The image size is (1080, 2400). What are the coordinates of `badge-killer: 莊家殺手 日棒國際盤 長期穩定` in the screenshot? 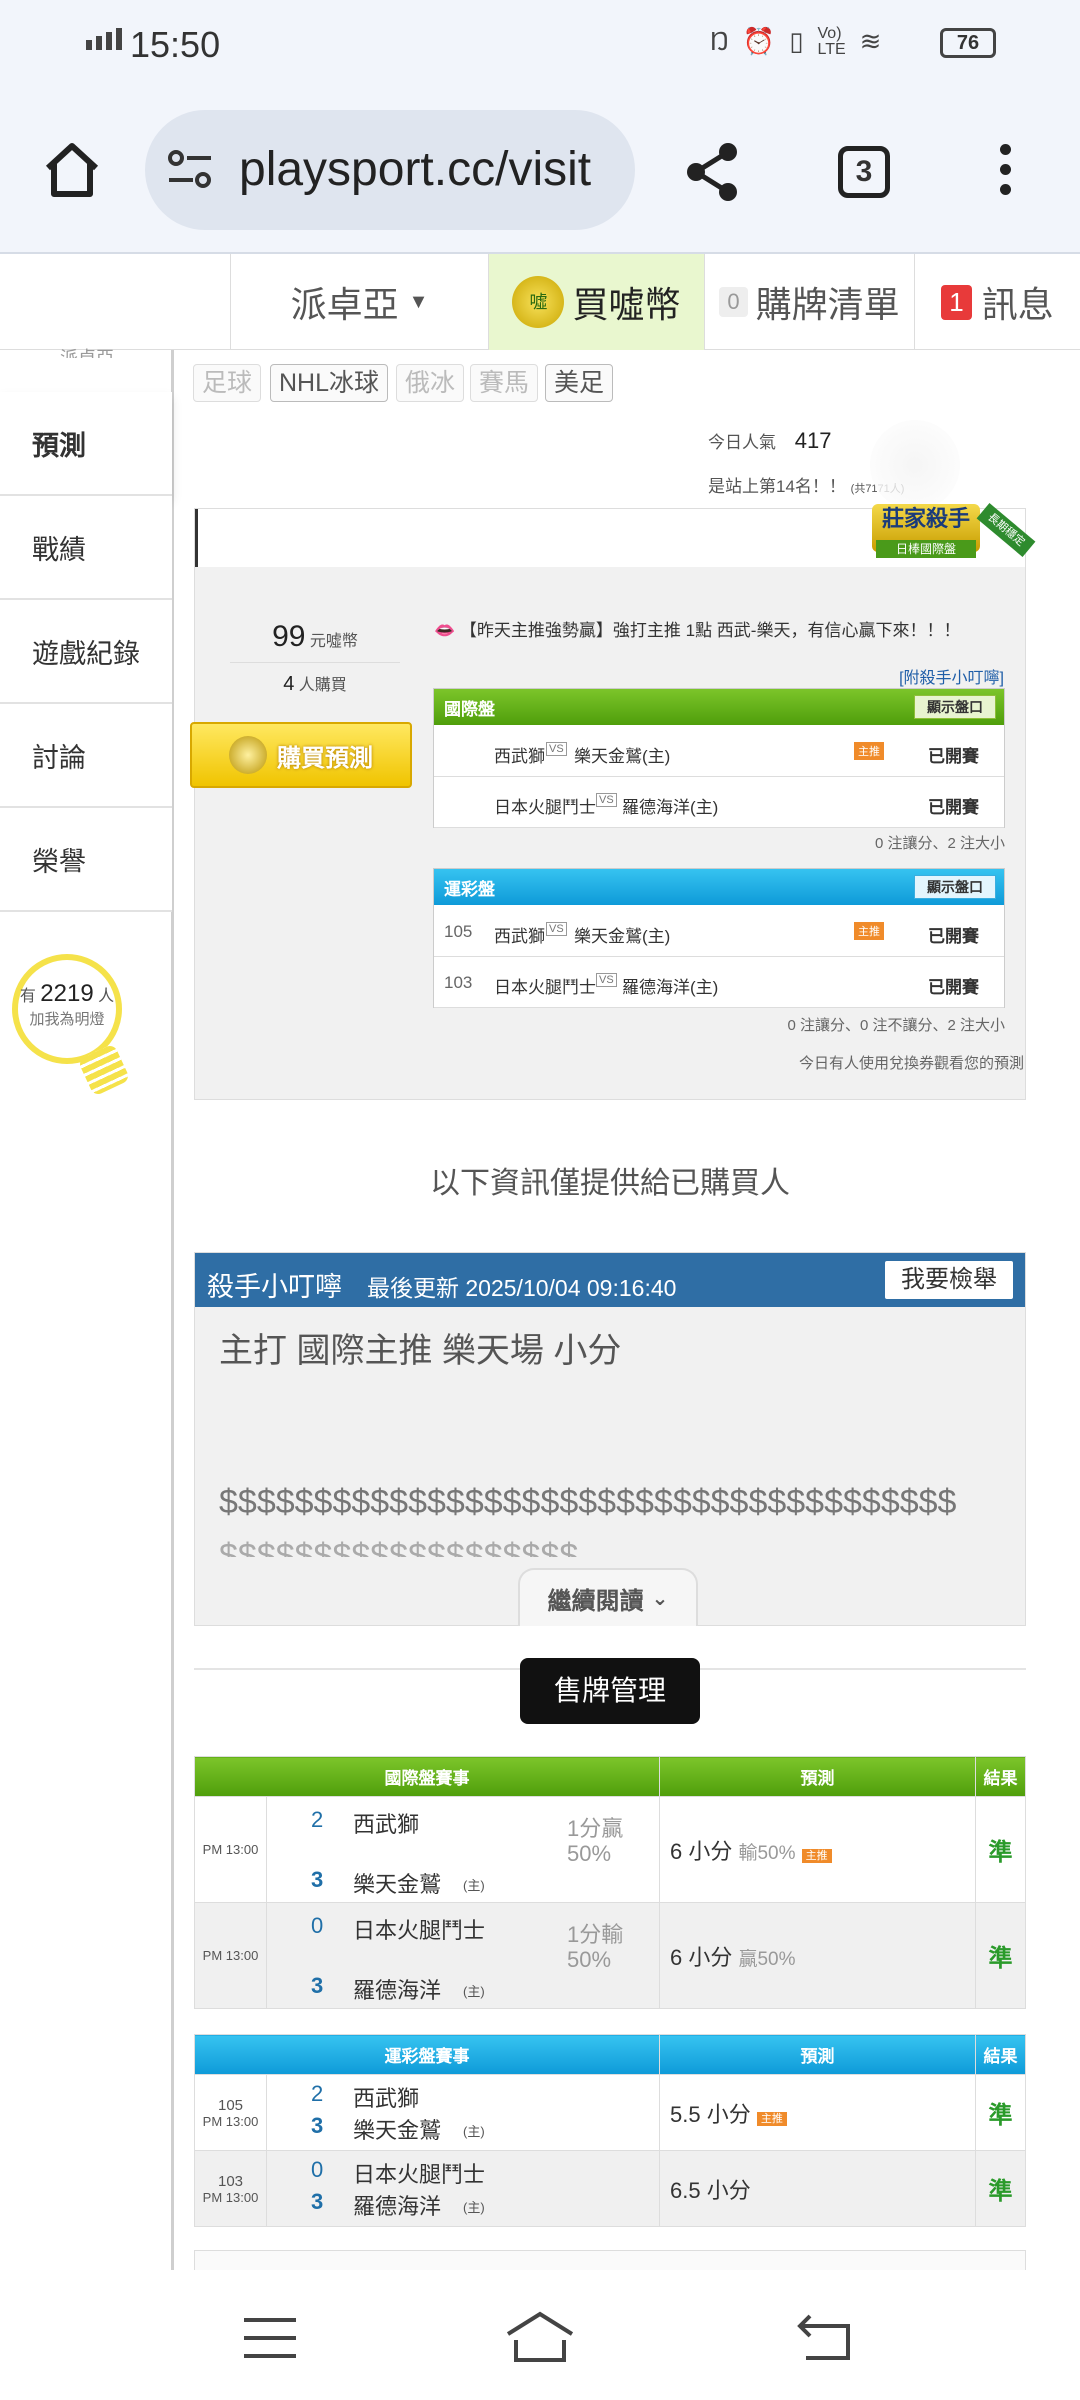 It's located at (954, 535).